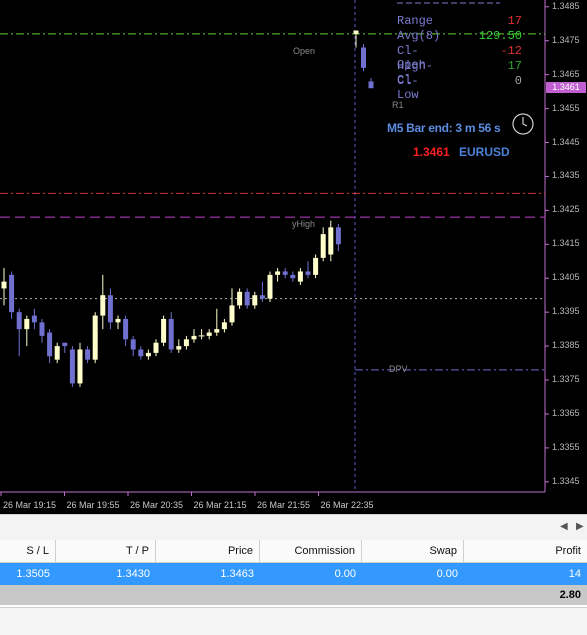  Describe the element at coordinates (110, 309) in the screenshot. I see `candle-14-body` at that location.